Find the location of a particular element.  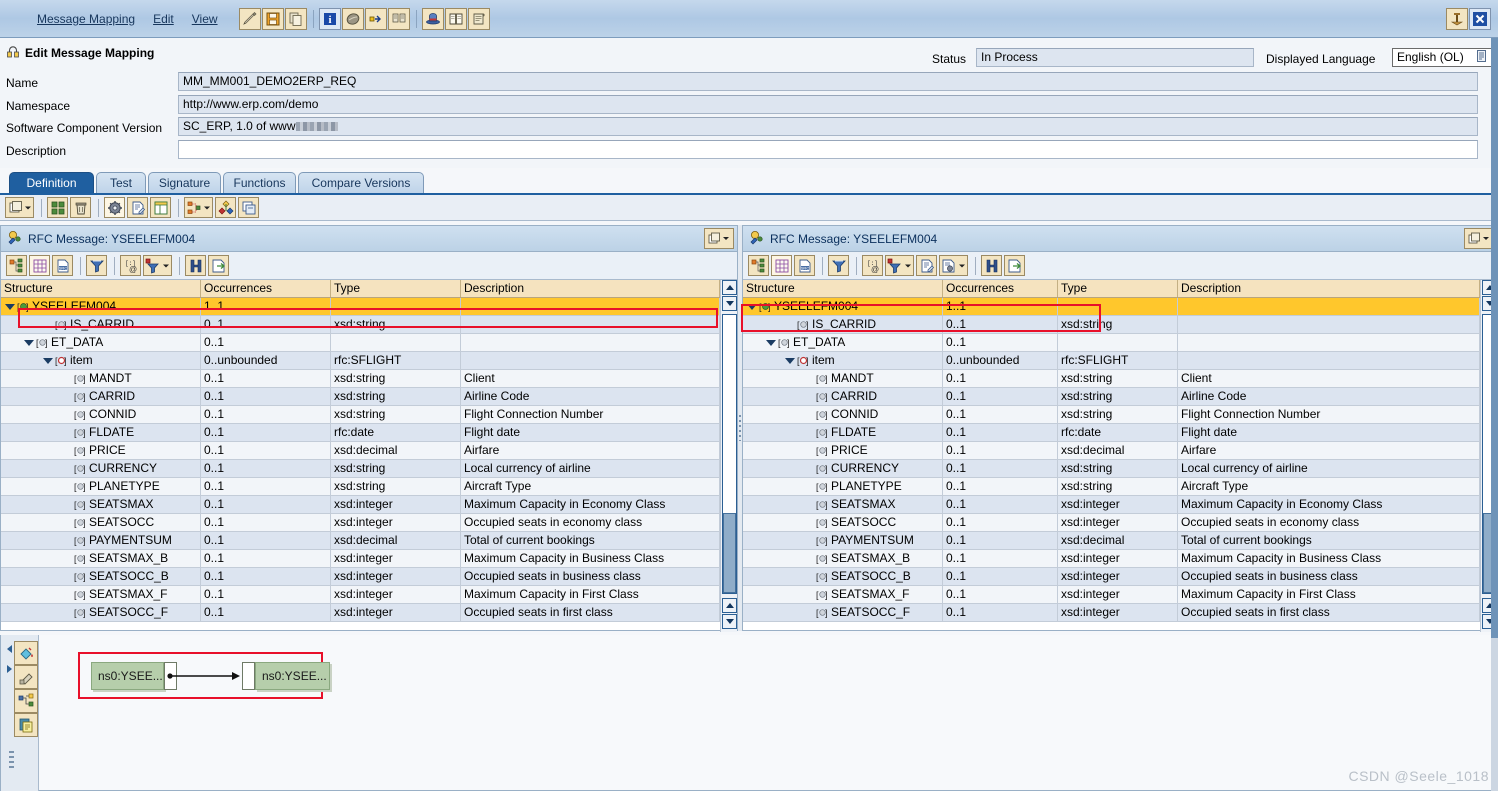

paint-bucket-icon is located at coordinates (26, 653).